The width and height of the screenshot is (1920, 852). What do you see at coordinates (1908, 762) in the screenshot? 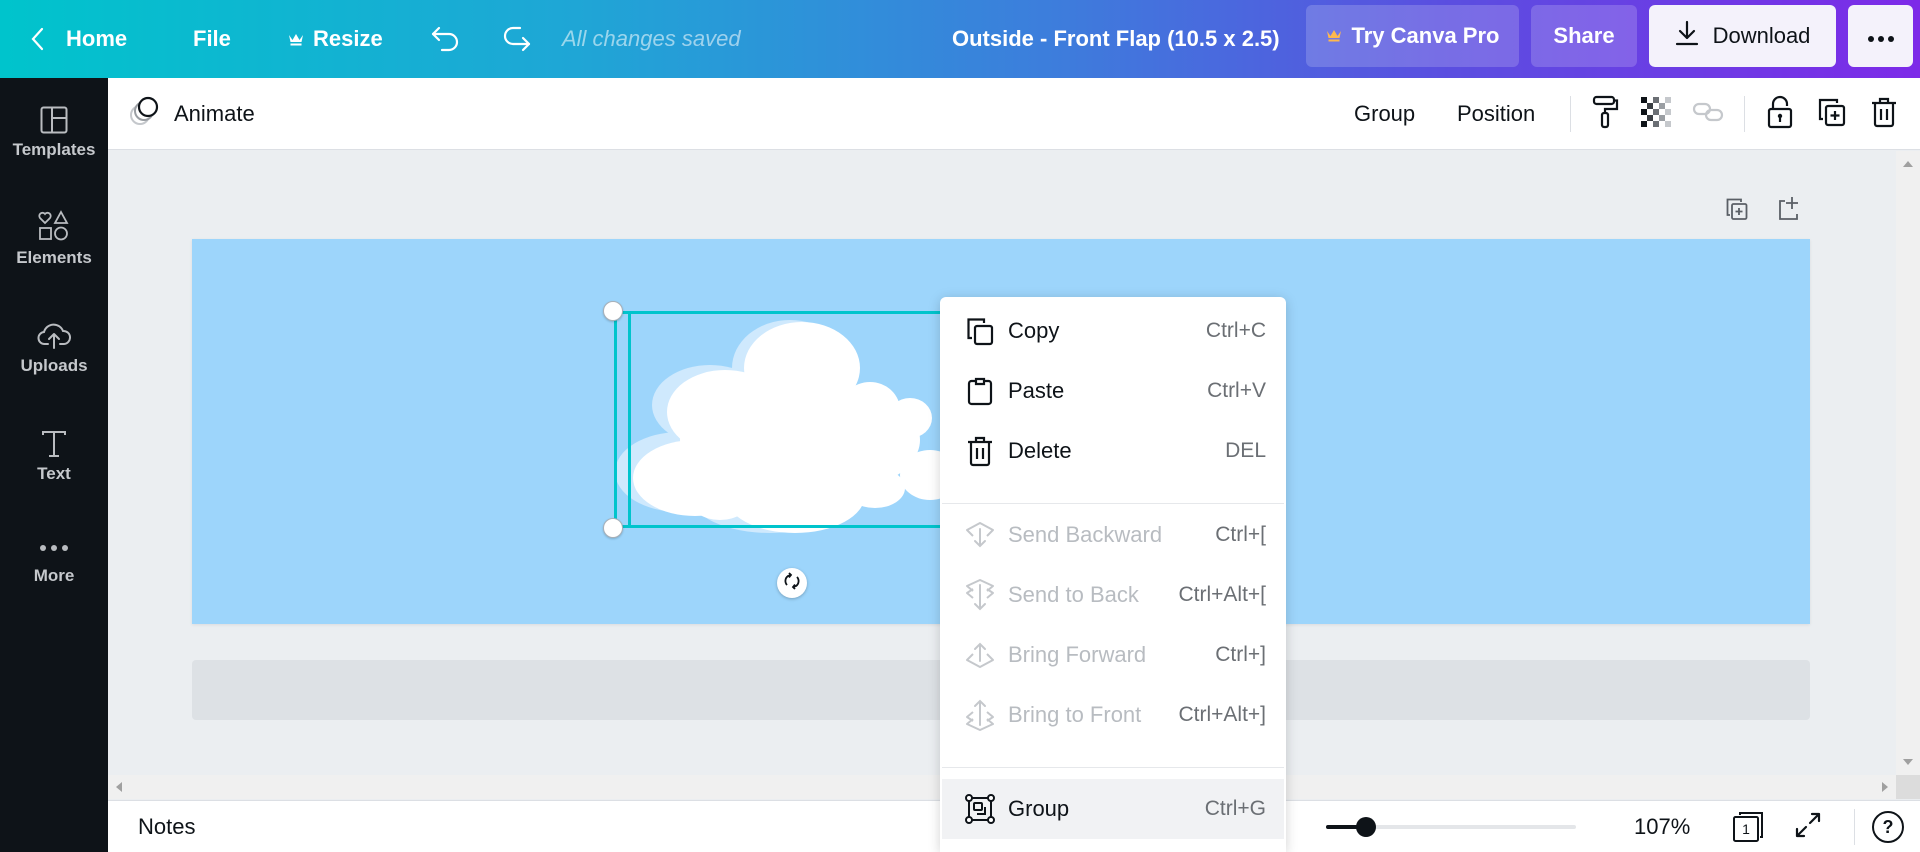
I see `scroll-down-icon` at bounding box center [1908, 762].